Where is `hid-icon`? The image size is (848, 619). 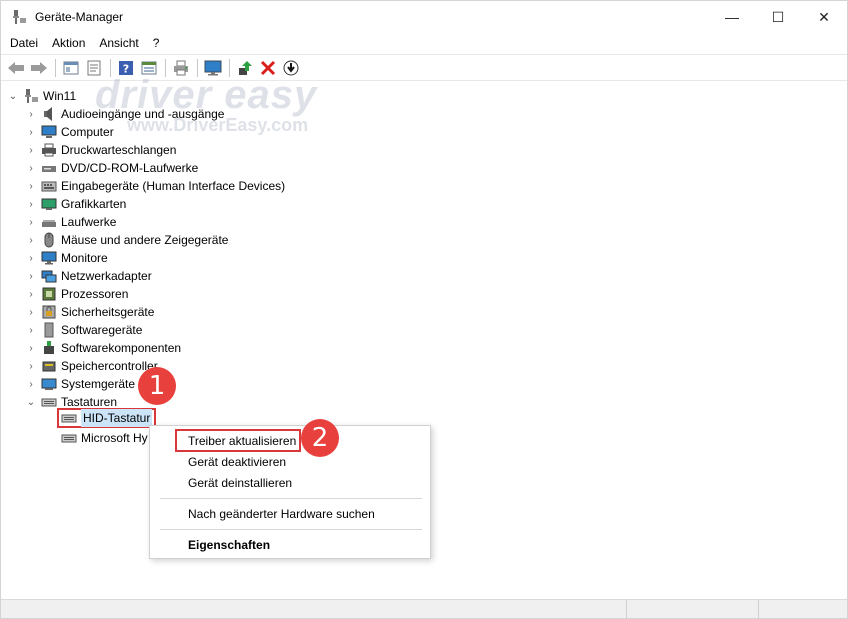
hid-icon is located at coordinates (49, 186).